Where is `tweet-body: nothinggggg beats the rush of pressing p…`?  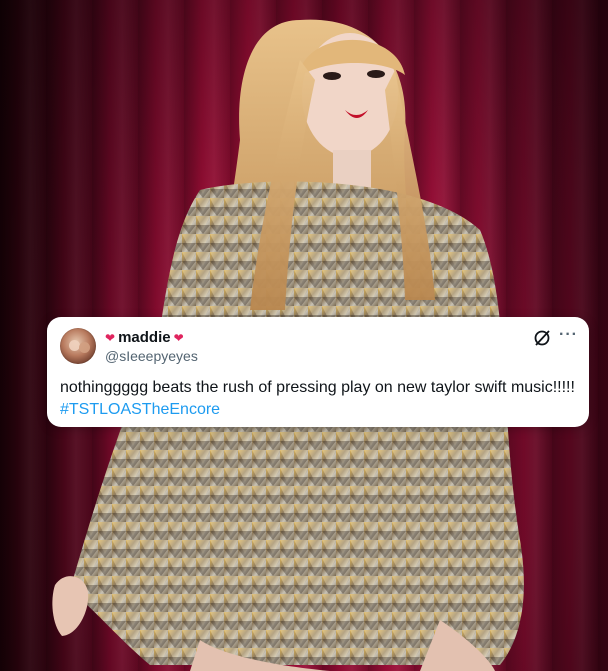
tweet-body: nothinggggg beats the rush of pressing p… is located at coordinates (320, 399).